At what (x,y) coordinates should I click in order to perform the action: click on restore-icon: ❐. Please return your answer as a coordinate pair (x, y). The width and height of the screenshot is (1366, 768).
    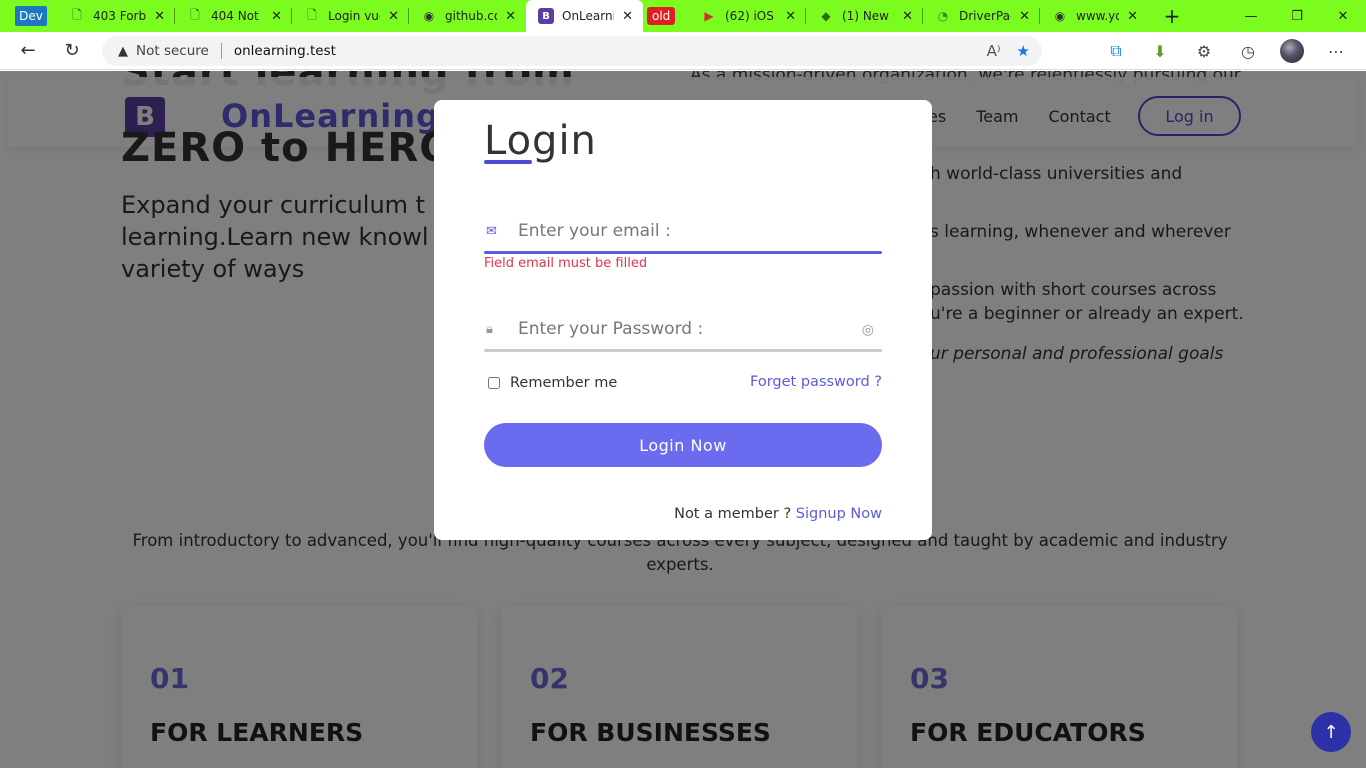
    Looking at the image, I should click on (1297, 16).